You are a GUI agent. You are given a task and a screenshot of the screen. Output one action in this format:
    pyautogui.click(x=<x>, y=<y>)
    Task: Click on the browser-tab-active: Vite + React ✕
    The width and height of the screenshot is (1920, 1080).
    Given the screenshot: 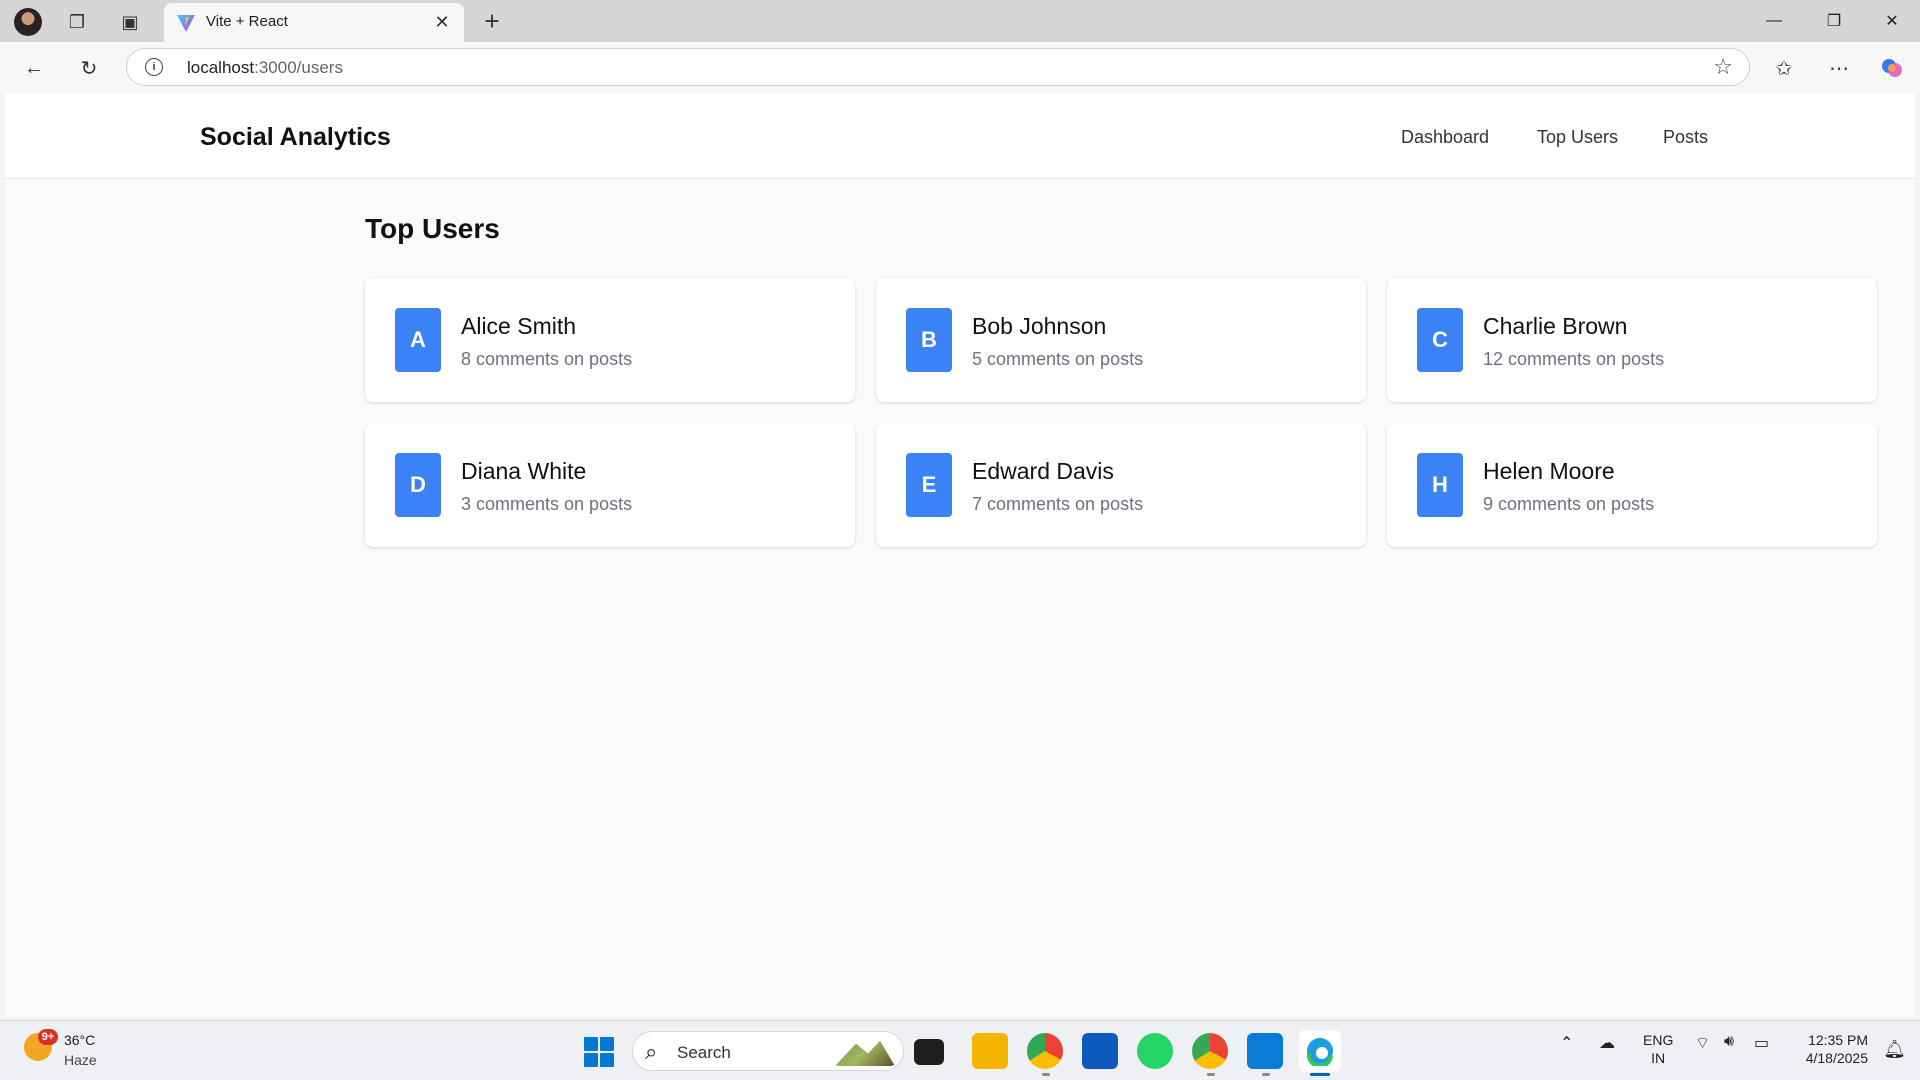 What is the action you would take?
    pyautogui.click(x=314, y=22)
    